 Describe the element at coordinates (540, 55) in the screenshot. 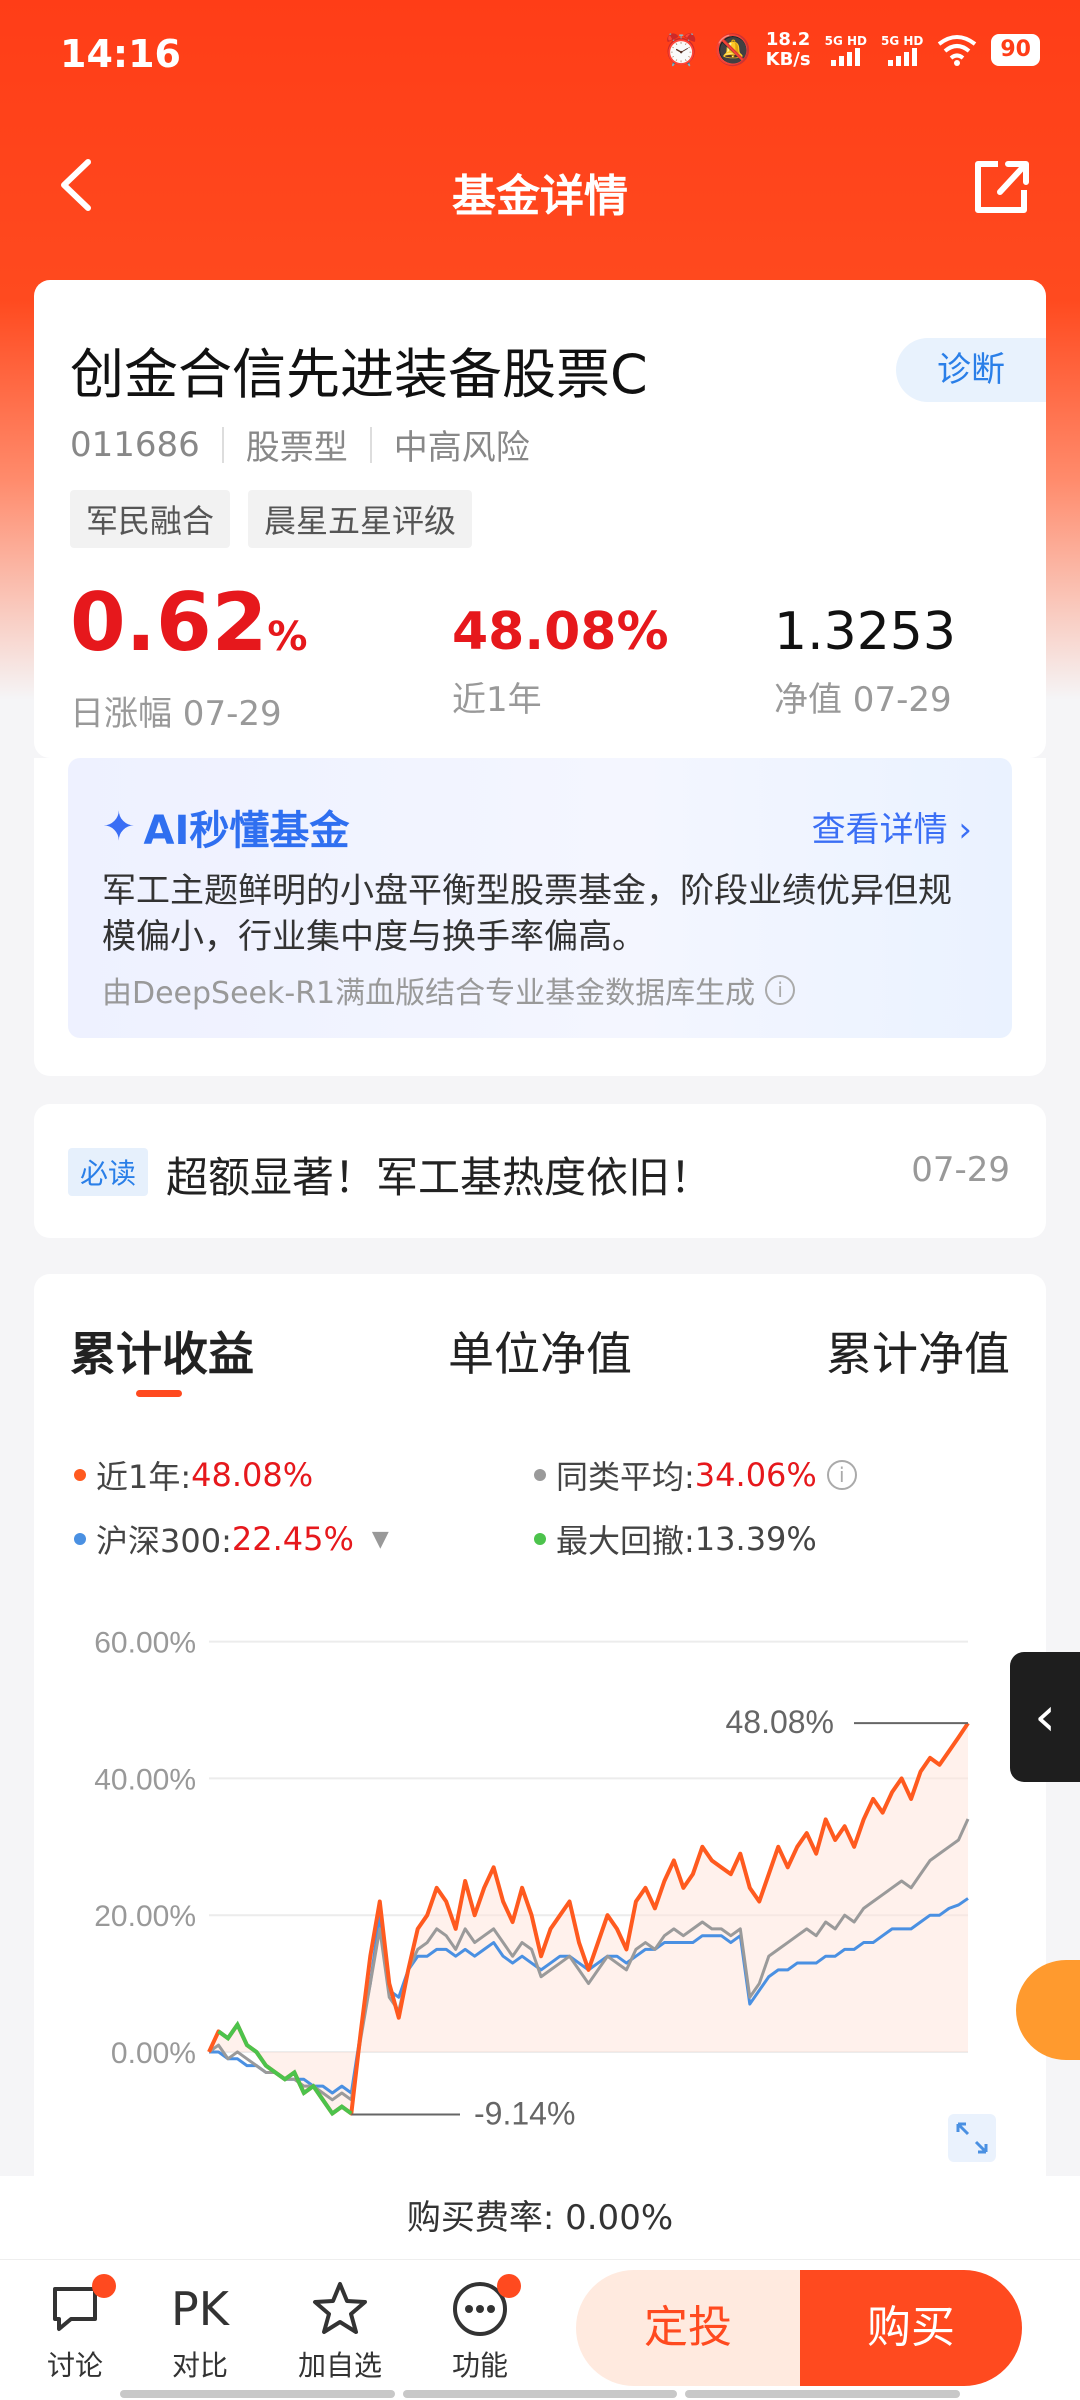

I see `status-bar: 14:16 ⏰ 🔕 18.2 KB/s 5G HD 5G HD 90` at that location.